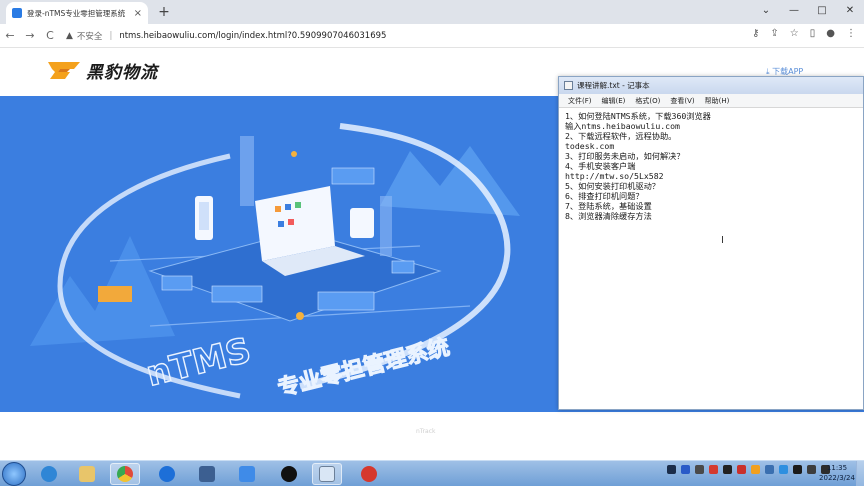  I want to click on sidebar-icon: ▯, so click(813, 33).